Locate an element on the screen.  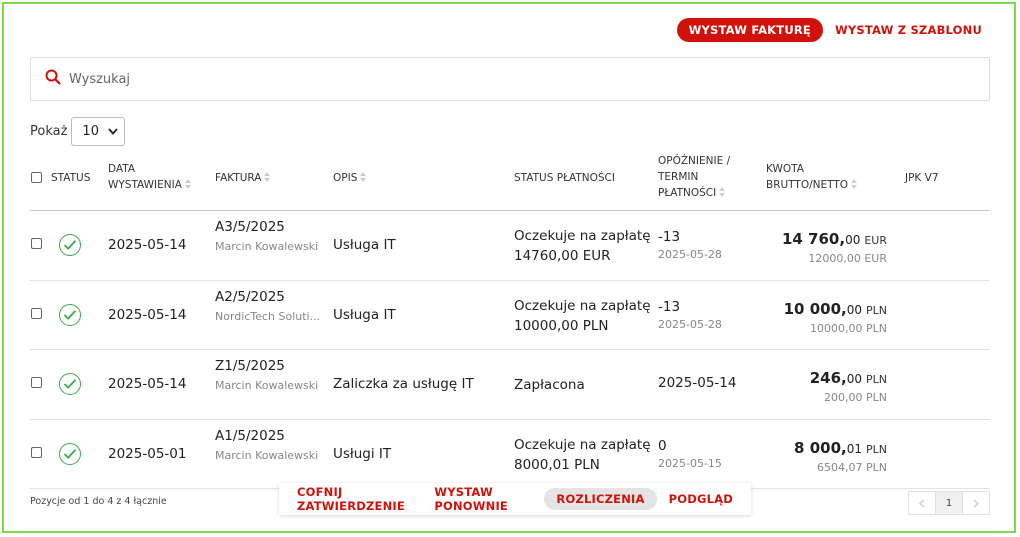
invoice-cell: A1/5/2025 Marcin Kowalewski is located at coordinates (266, 445).